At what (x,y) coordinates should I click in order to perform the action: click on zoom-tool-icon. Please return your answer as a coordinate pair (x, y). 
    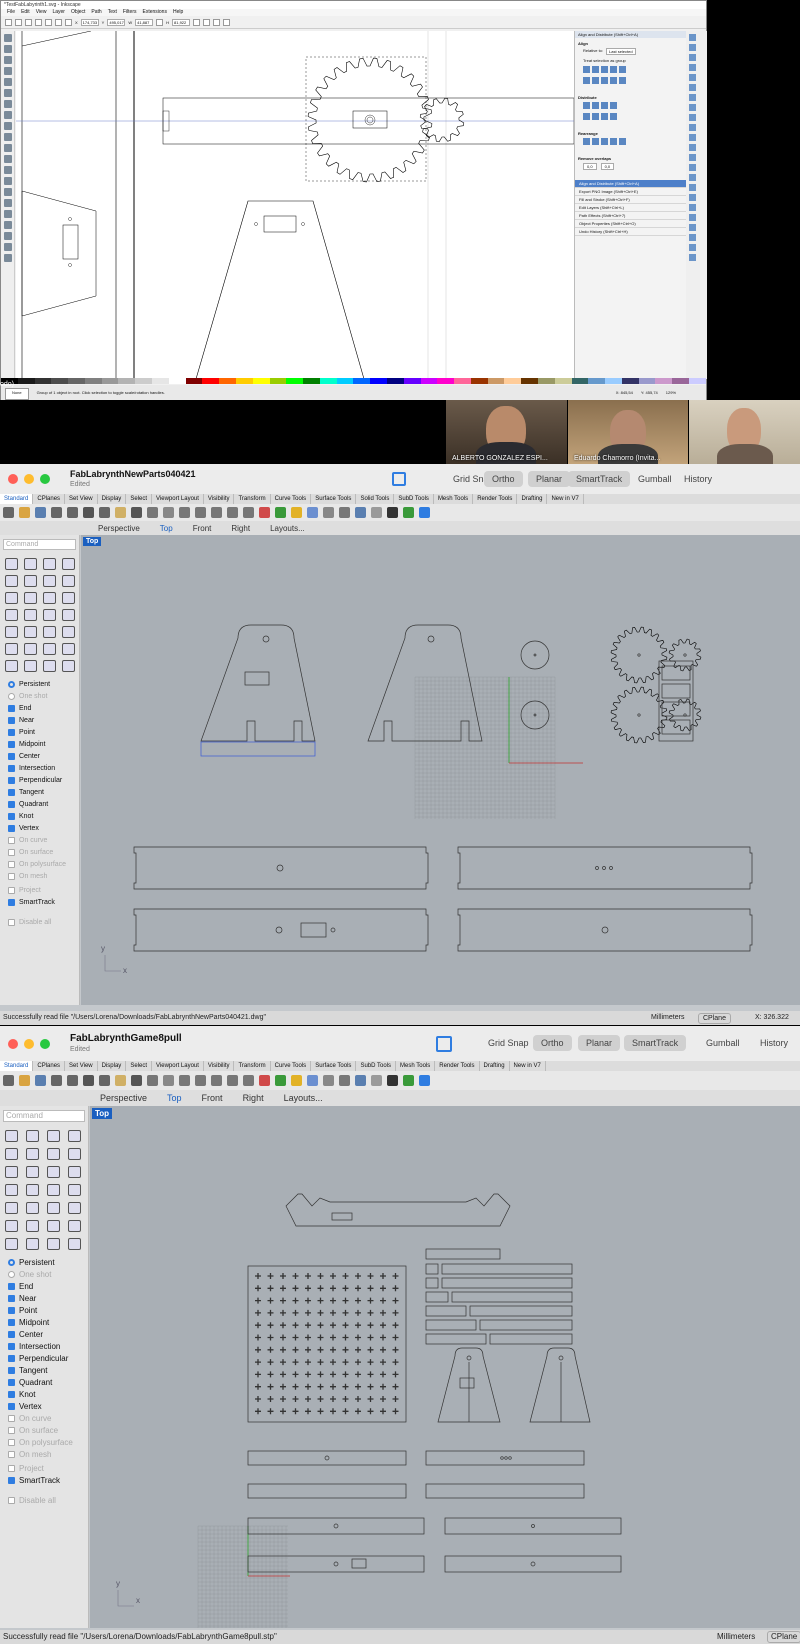
    Looking at the image, I should click on (8, 71).